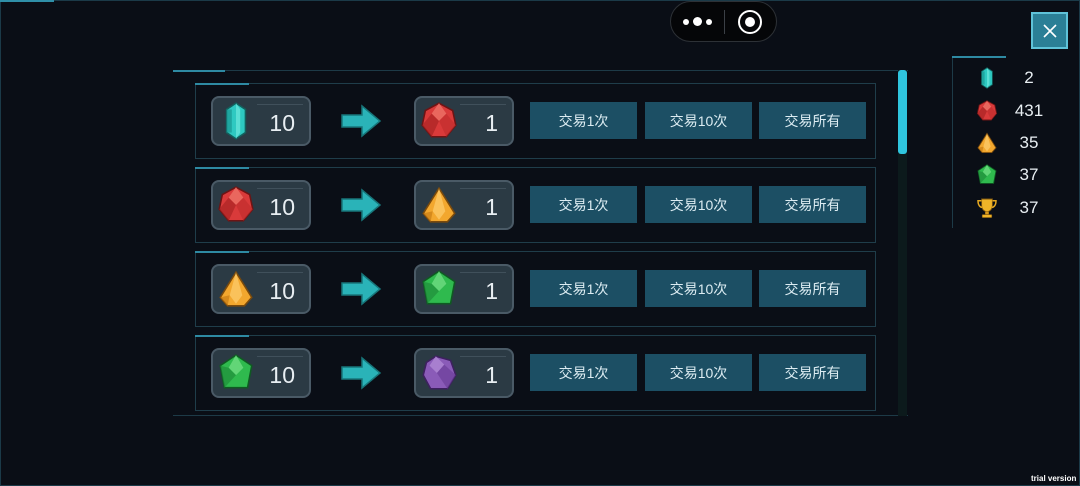 The image size is (1080, 486). What do you see at coordinates (750, 21) in the screenshot?
I see `target-circle-icon` at bounding box center [750, 21].